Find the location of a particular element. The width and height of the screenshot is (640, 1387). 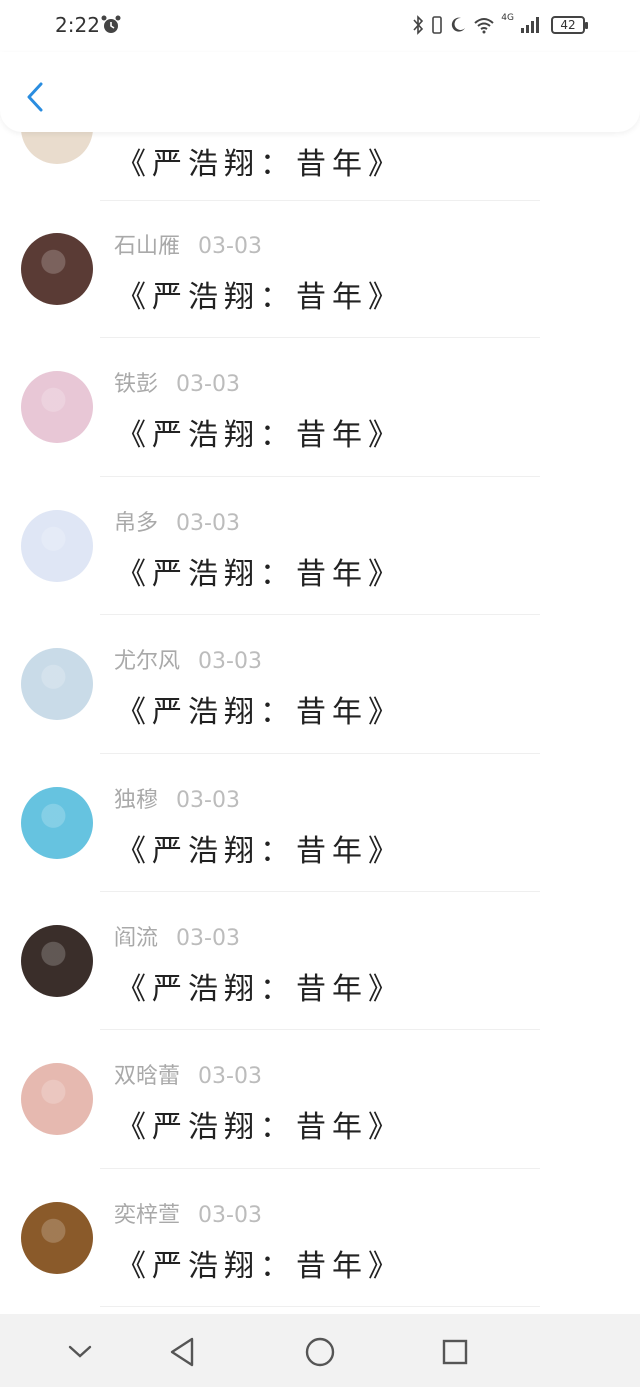

chevron-down-icon is located at coordinates (80, 1351).